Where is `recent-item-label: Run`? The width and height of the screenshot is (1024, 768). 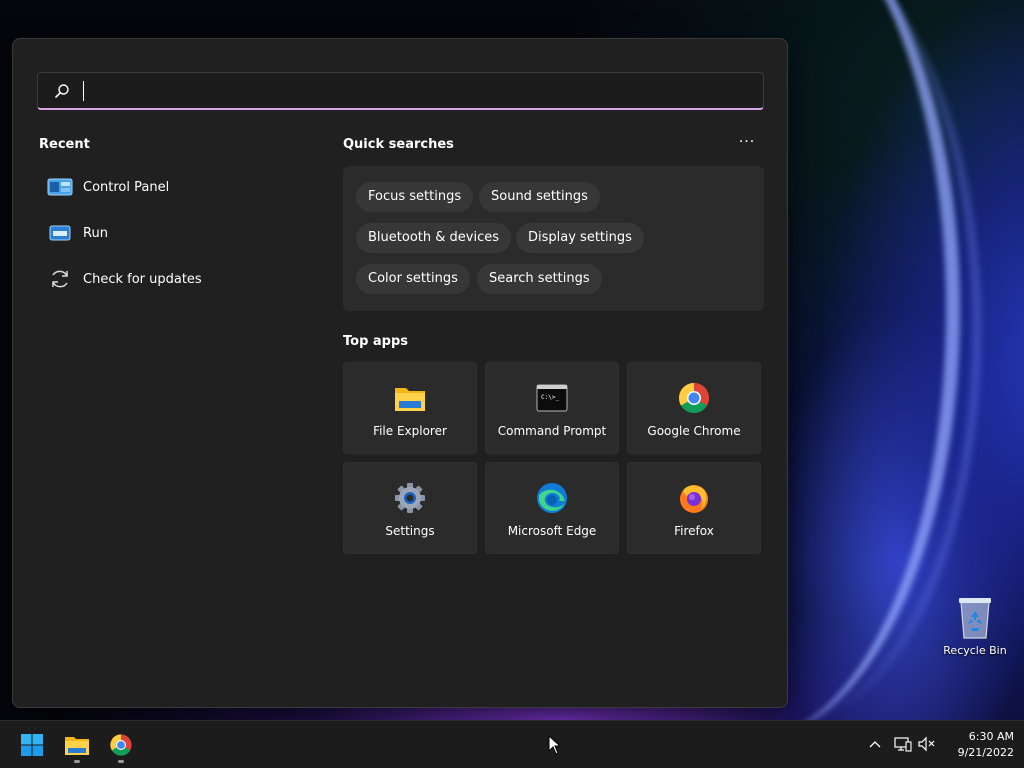 recent-item-label: Run is located at coordinates (95, 233).